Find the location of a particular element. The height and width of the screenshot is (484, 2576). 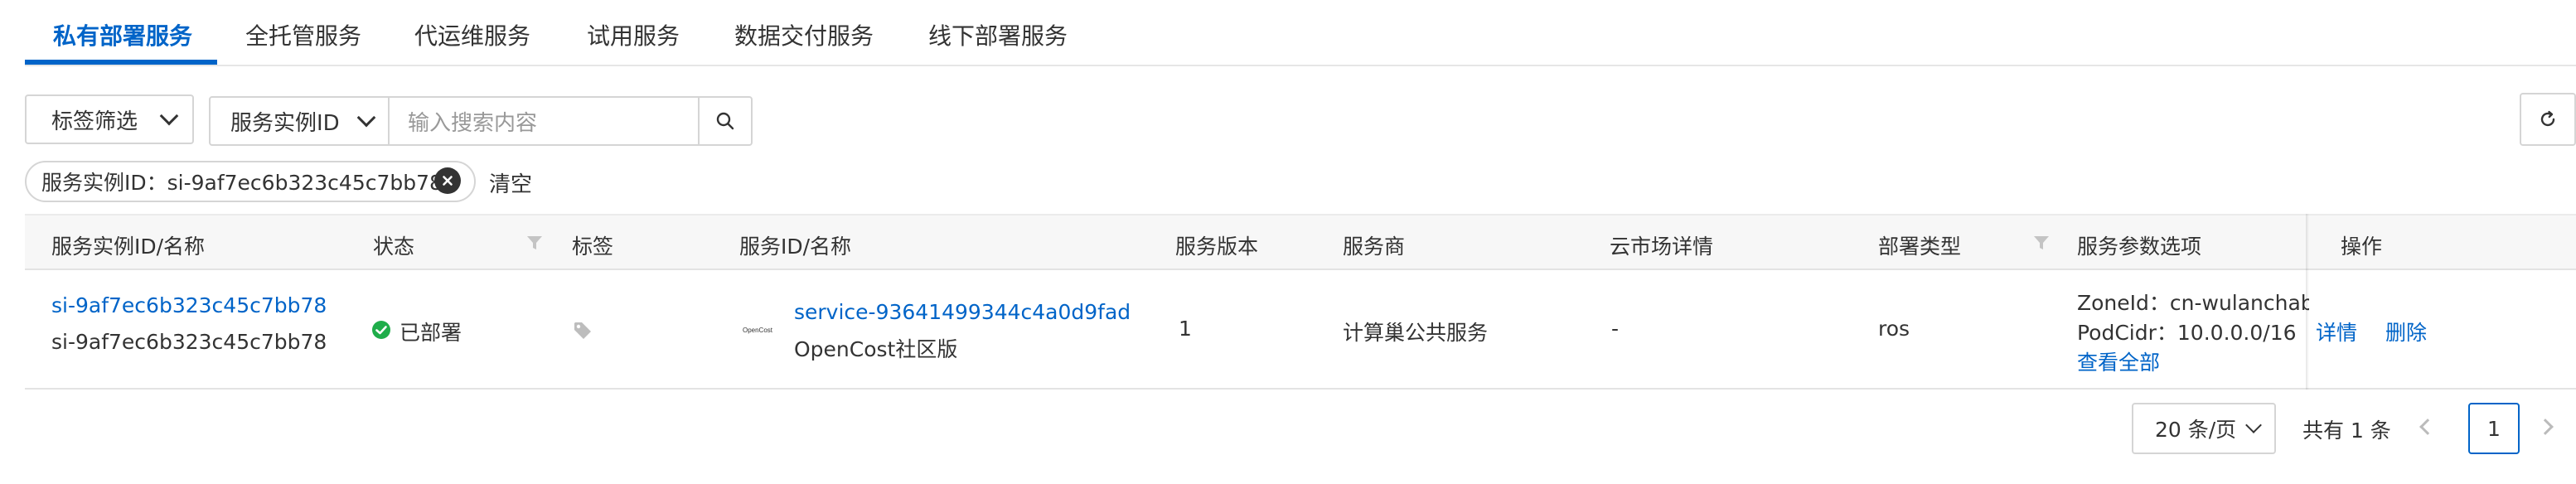

col-params: 服务参数选项 is located at coordinates (2139, 247).